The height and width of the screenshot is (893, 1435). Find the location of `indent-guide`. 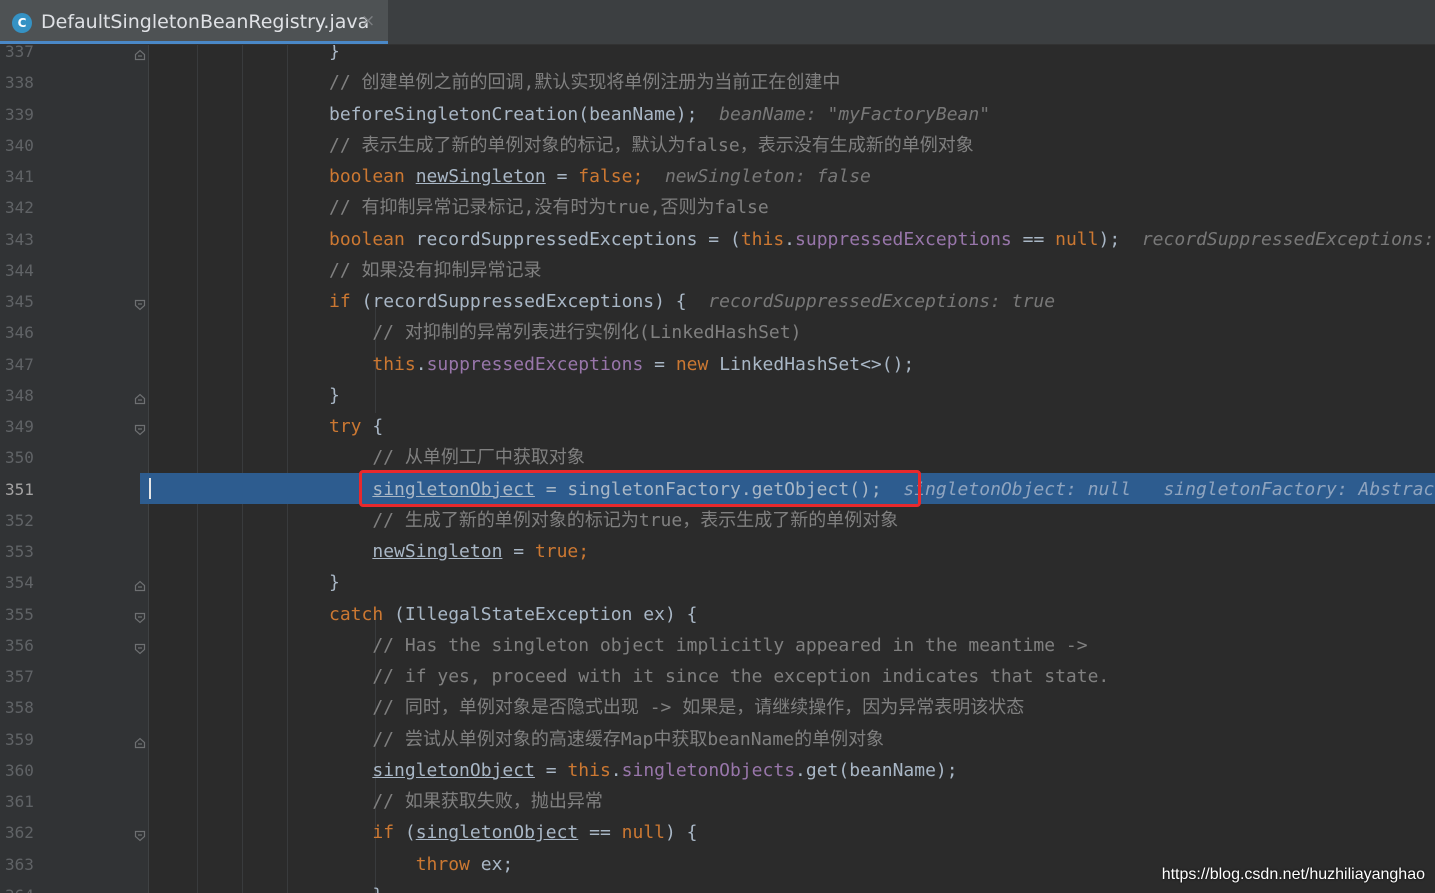

indent-guide is located at coordinates (242, 469).